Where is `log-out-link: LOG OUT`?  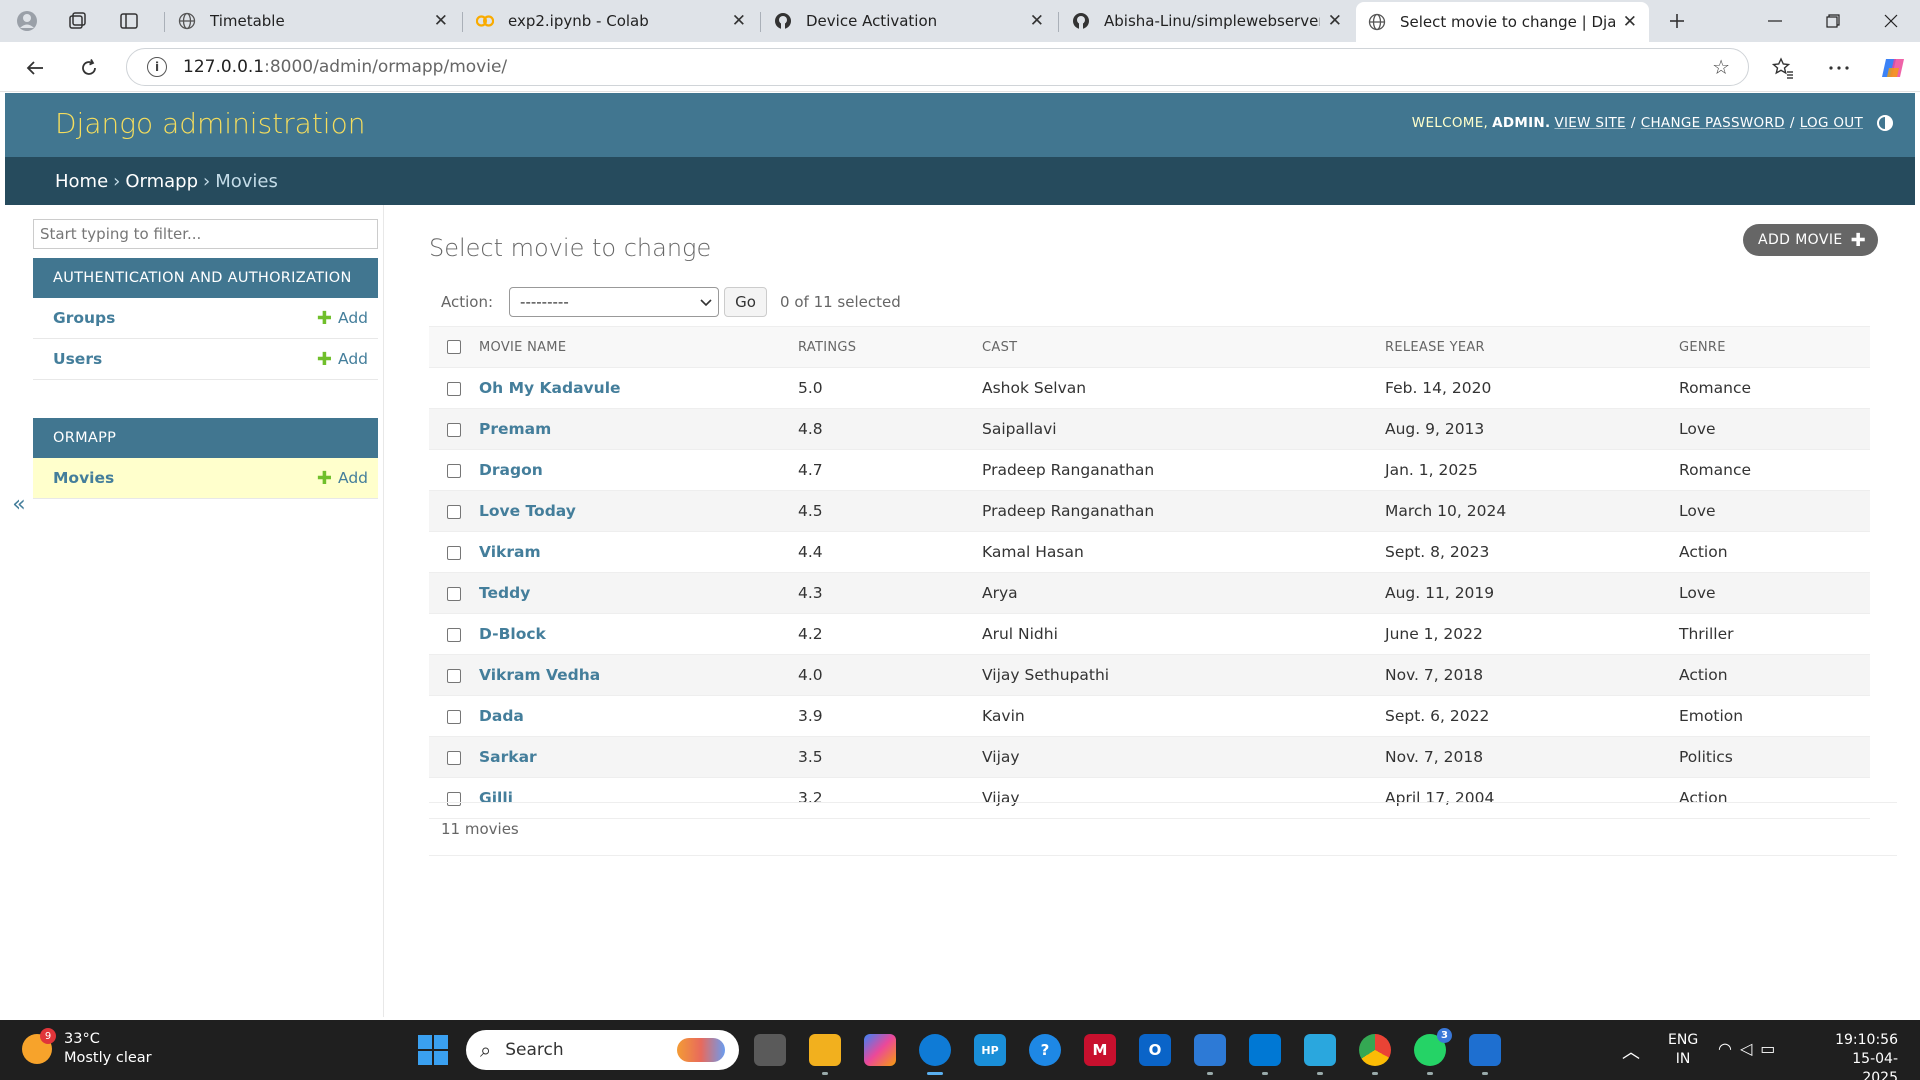 log-out-link: LOG OUT is located at coordinates (1831, 123).